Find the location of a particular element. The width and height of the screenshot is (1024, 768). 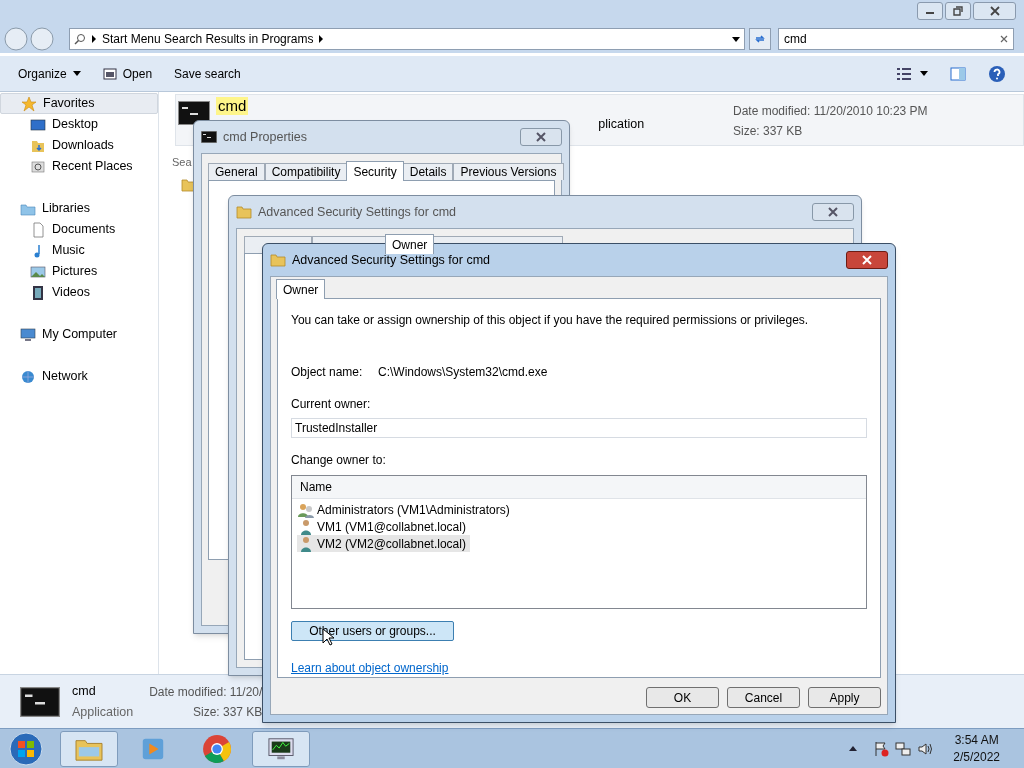

refresh-icon is located at coordinates (760, 39).